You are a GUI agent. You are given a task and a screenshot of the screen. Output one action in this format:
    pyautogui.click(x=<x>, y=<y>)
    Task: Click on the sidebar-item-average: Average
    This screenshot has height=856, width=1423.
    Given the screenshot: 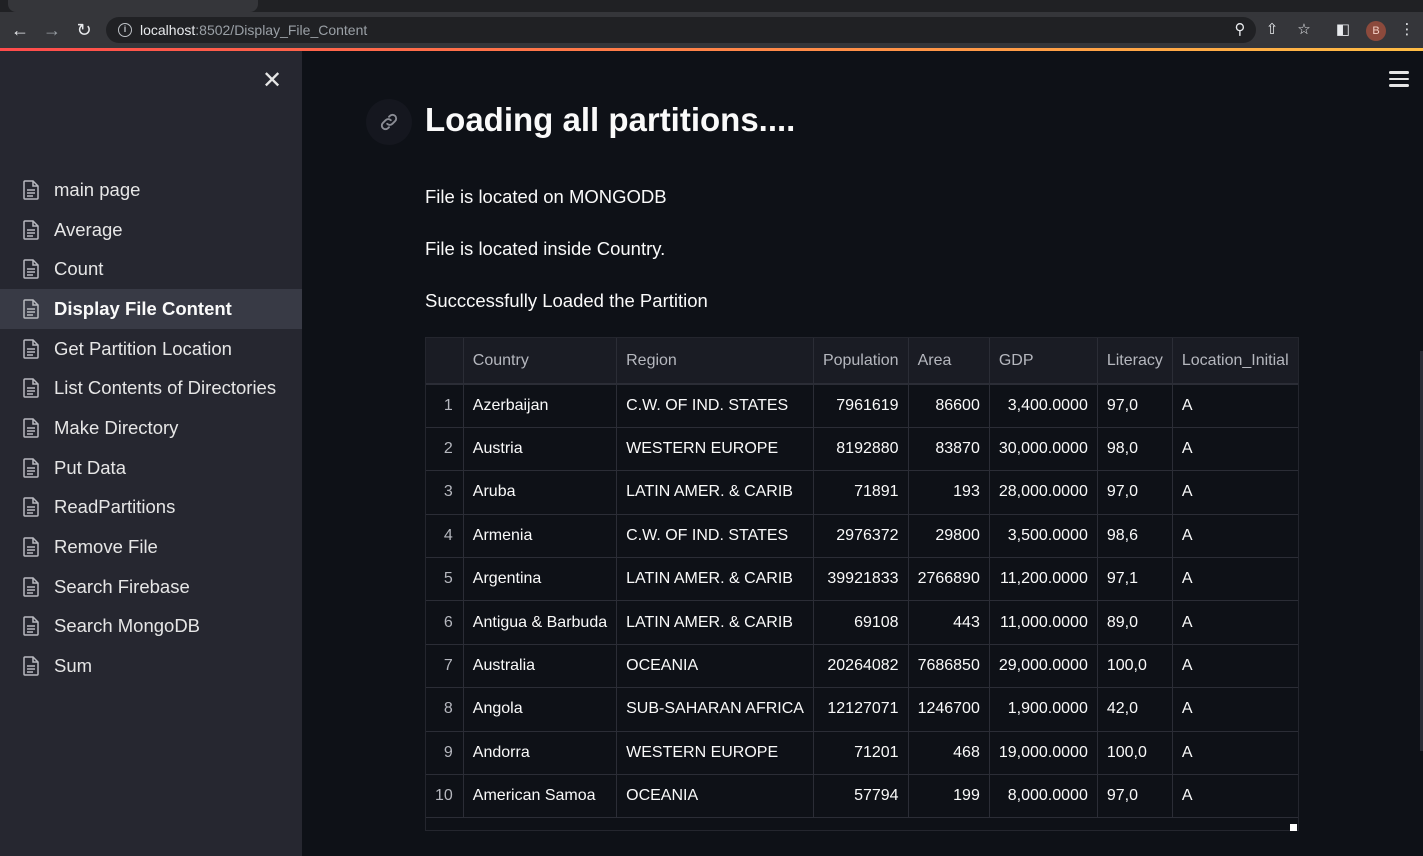 What is the action you would take?
    pyautogui.click(x=151, y=230)
    